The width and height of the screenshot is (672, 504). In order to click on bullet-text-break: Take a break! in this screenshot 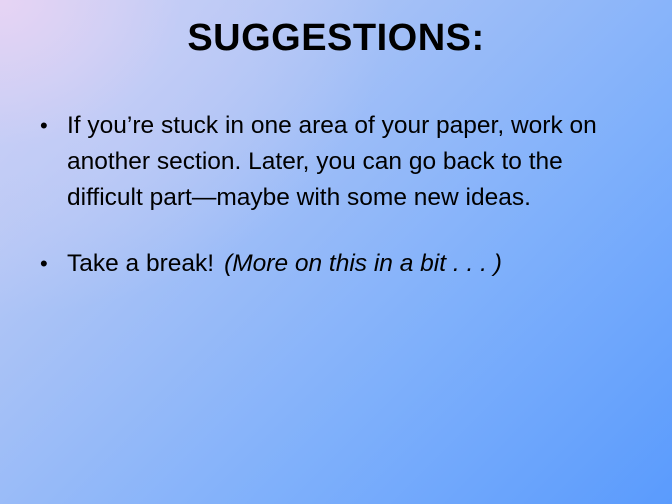, I will do `click(141, 263)`.